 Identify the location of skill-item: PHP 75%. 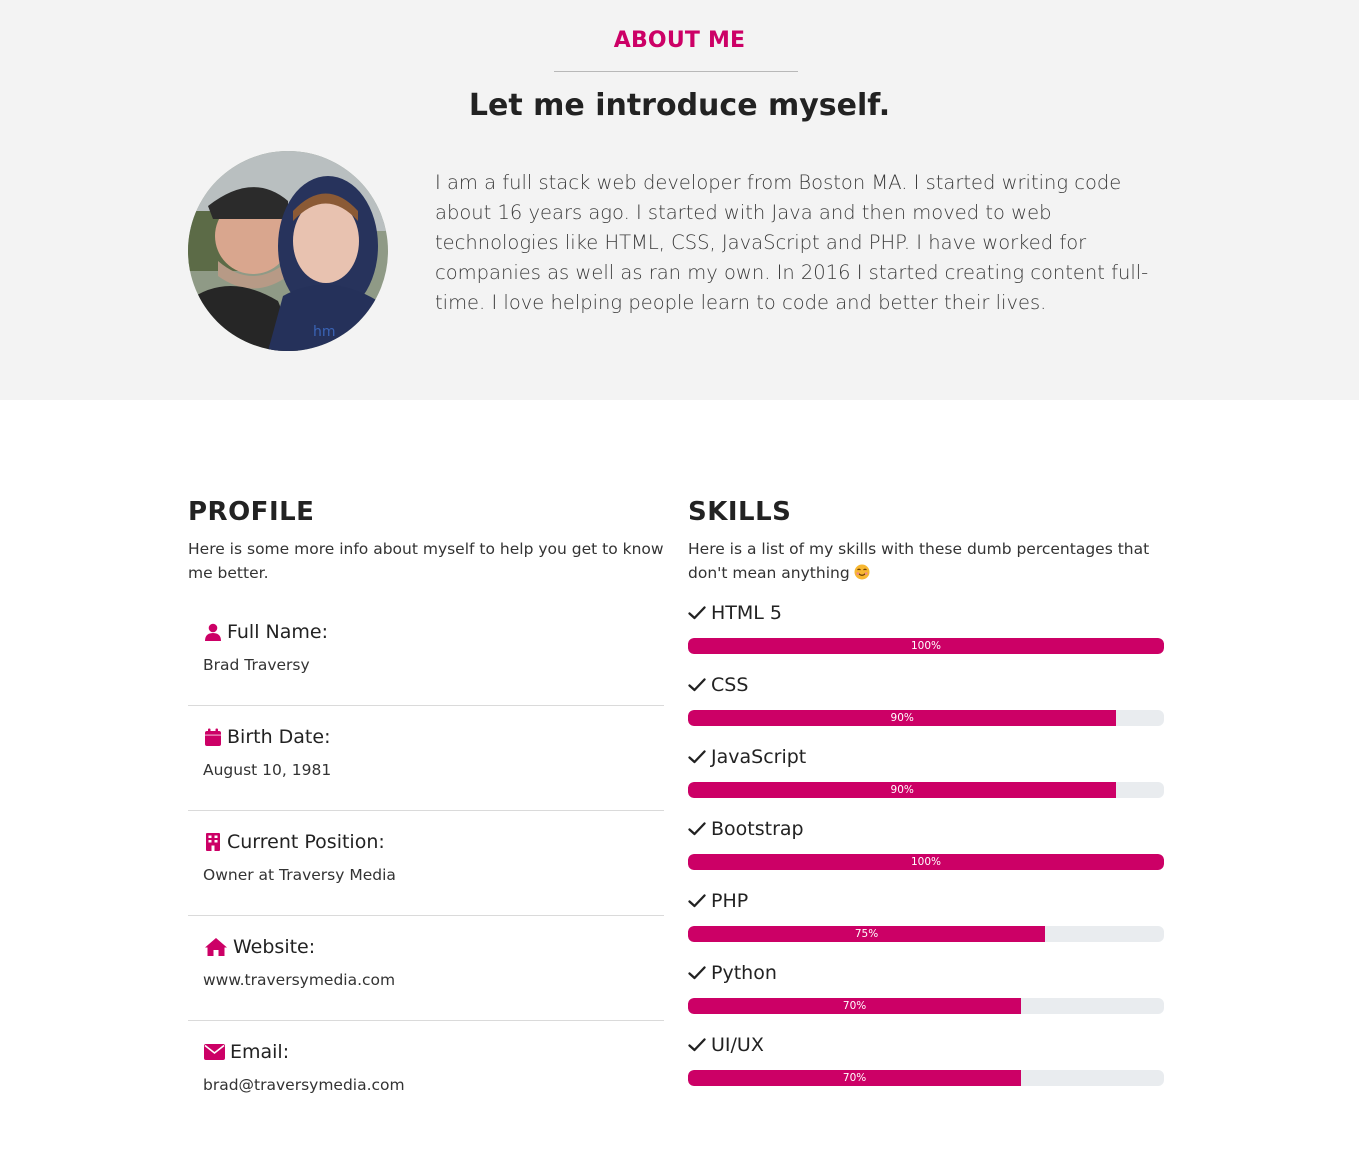
(926, 926).